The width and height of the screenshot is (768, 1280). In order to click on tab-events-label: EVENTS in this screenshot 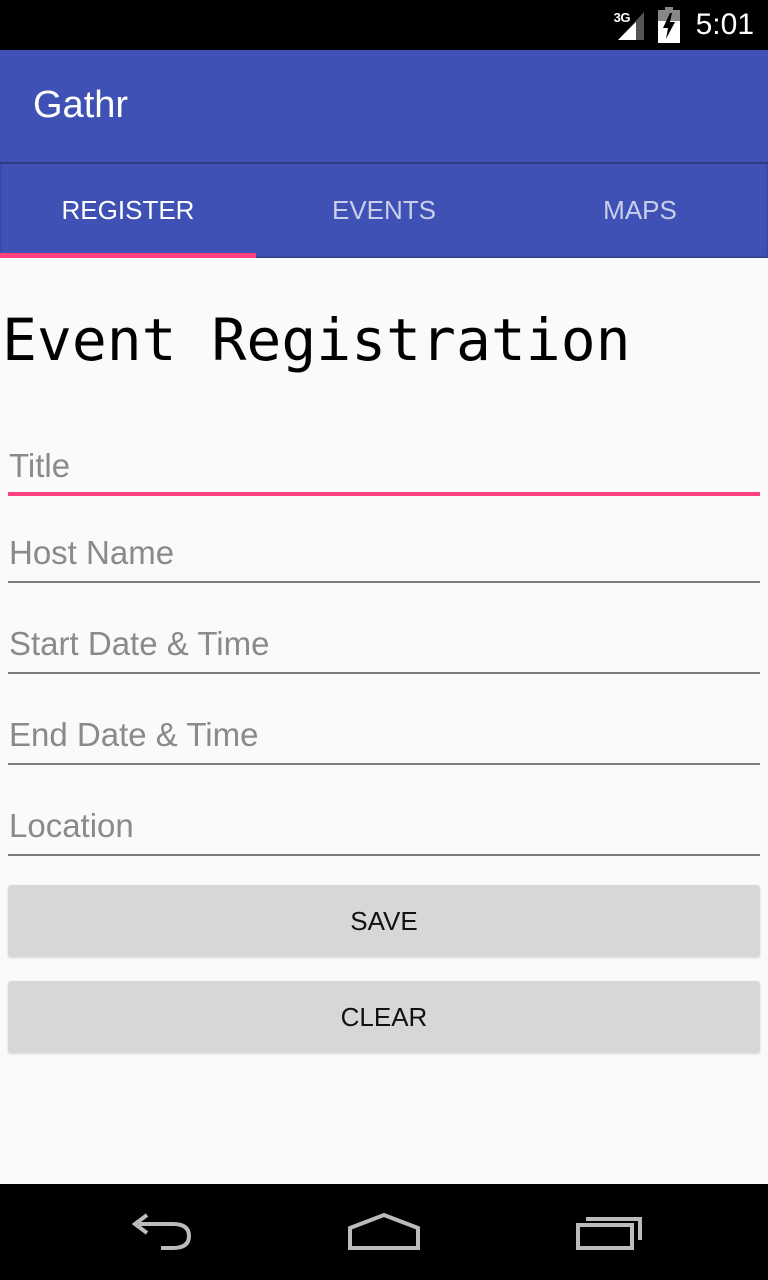, I will do `click(384, 209)`.